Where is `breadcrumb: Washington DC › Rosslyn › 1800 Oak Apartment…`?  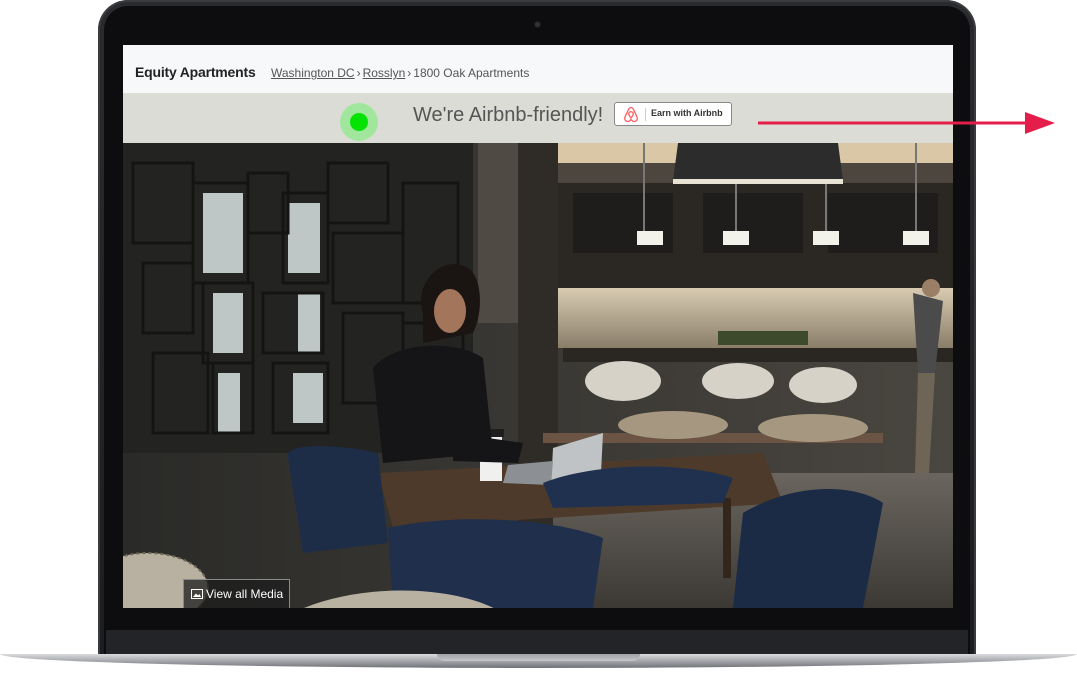
breadcrumb: Washington DC › Rosslyn › 1800 Oak Apartment… is located at coordinates (400, 73).